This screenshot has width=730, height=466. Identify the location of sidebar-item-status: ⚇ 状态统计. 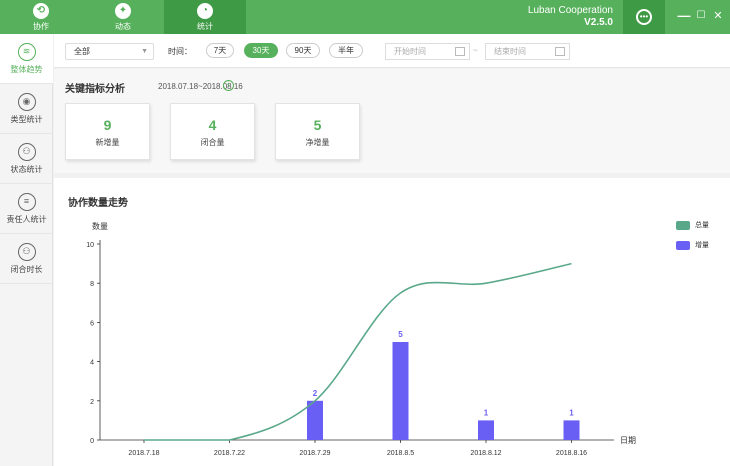
(26, 159).